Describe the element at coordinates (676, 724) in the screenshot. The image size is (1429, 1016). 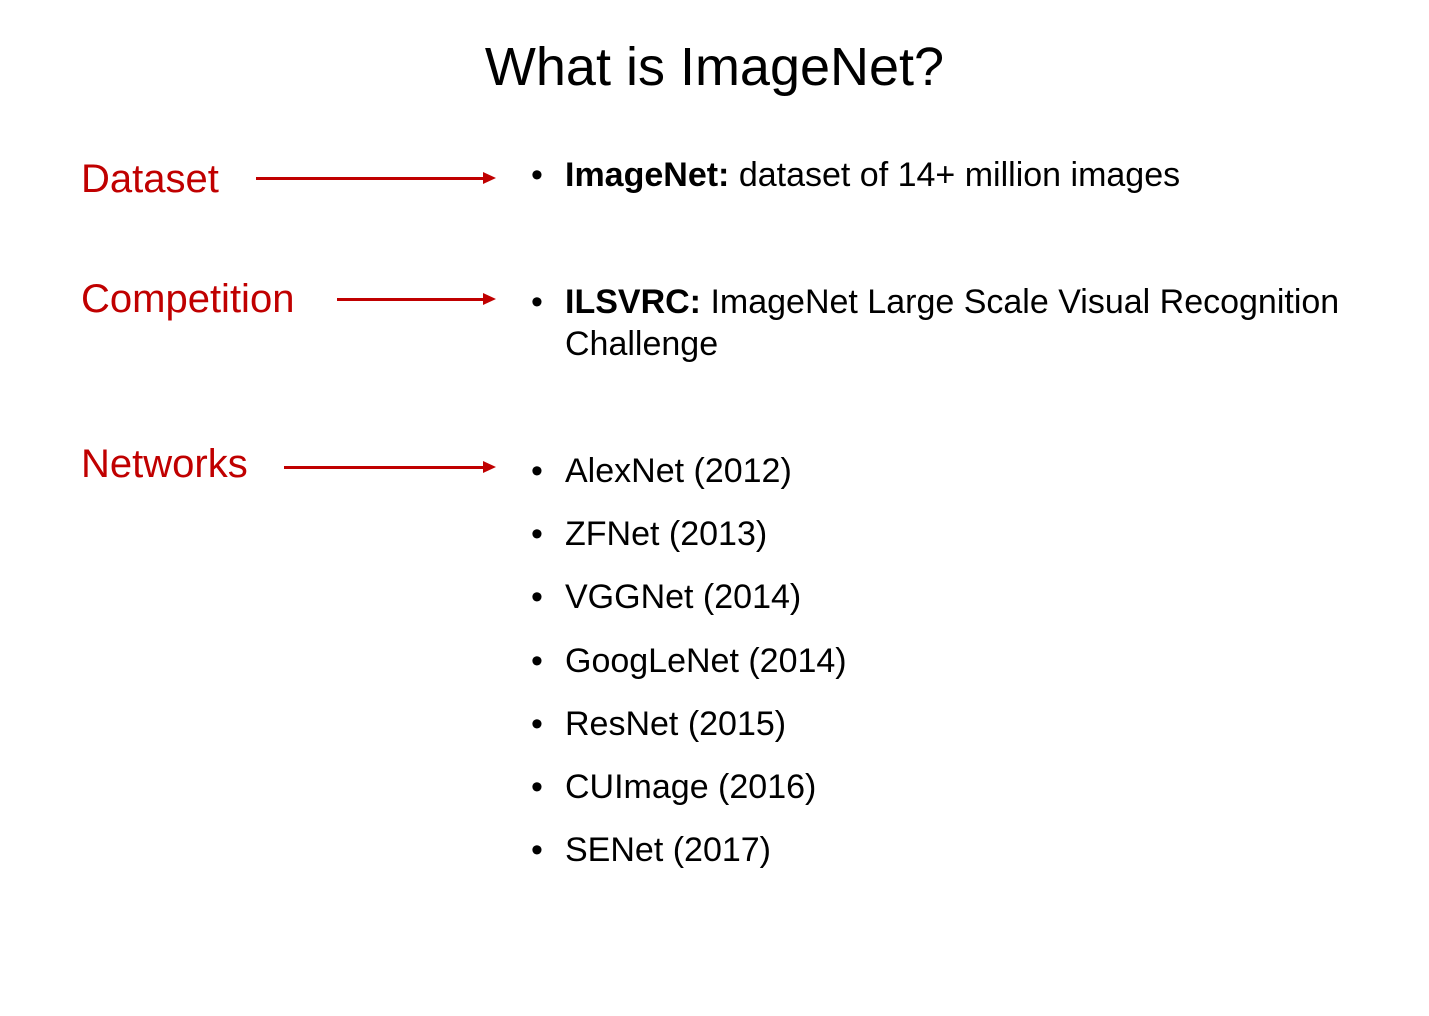
I see `network-name: ResNet (2015)` at that location.